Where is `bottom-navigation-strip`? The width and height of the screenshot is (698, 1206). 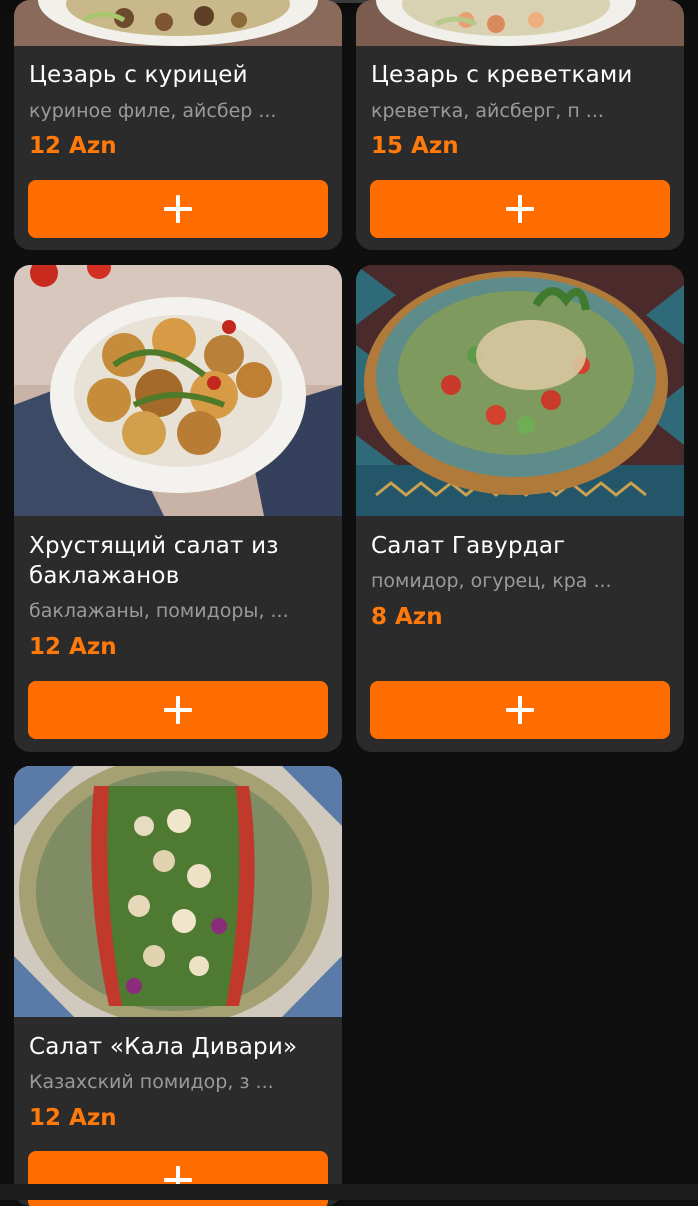 bottom-navigation-strip is located at coordinates (349, 1192).